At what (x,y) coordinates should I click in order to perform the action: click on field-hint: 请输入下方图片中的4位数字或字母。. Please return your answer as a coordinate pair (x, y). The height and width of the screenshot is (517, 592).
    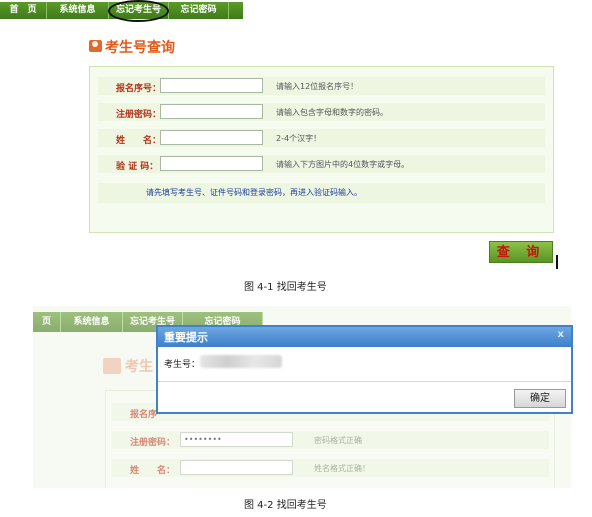
    Looking at the image, I should click on (343, 164).